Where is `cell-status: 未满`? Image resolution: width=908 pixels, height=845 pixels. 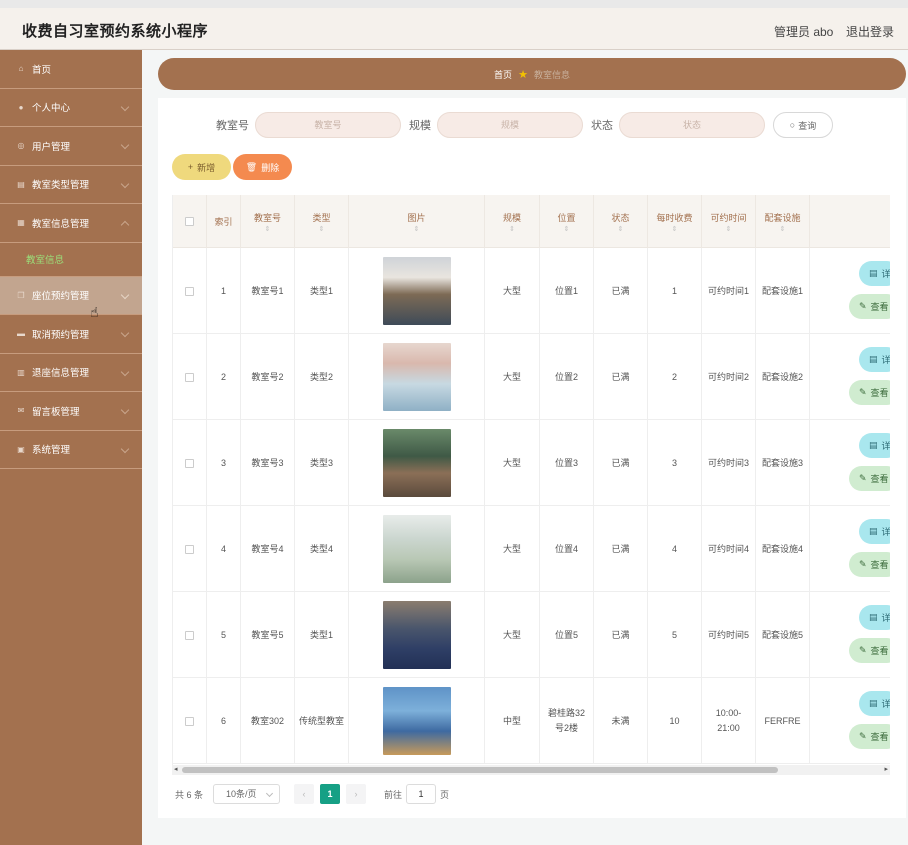 cell-status: 未满 is located at coordinates (621, 721).